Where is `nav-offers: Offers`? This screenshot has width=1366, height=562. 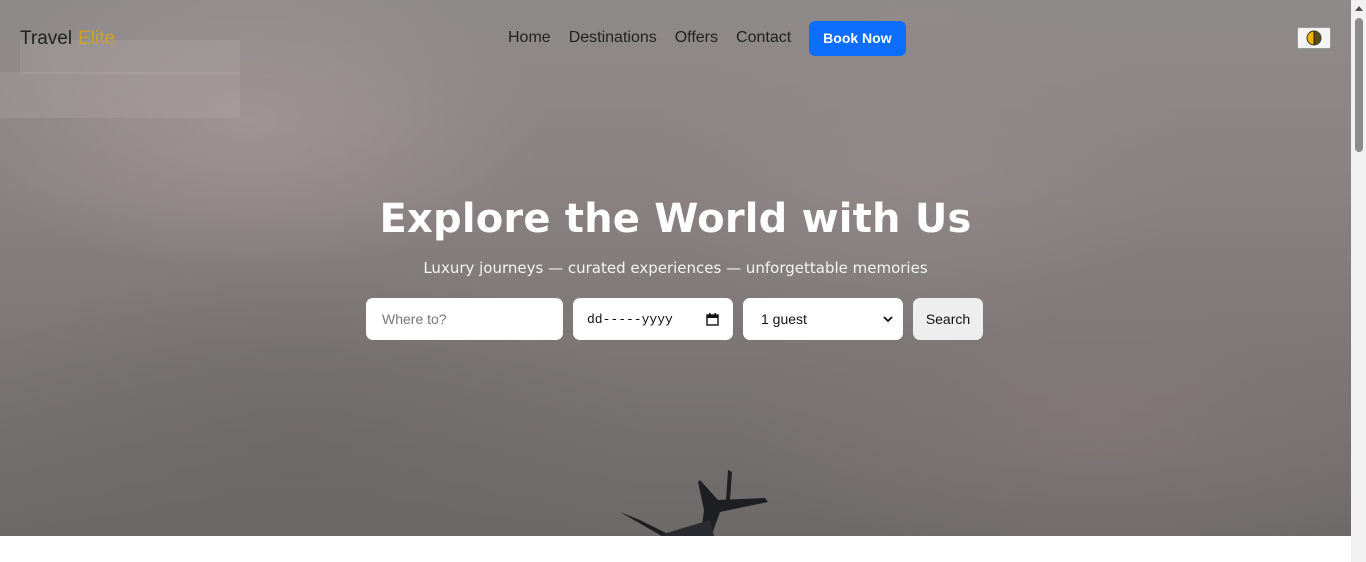
nav-offers: Offers is located at coordinates (696, 38).